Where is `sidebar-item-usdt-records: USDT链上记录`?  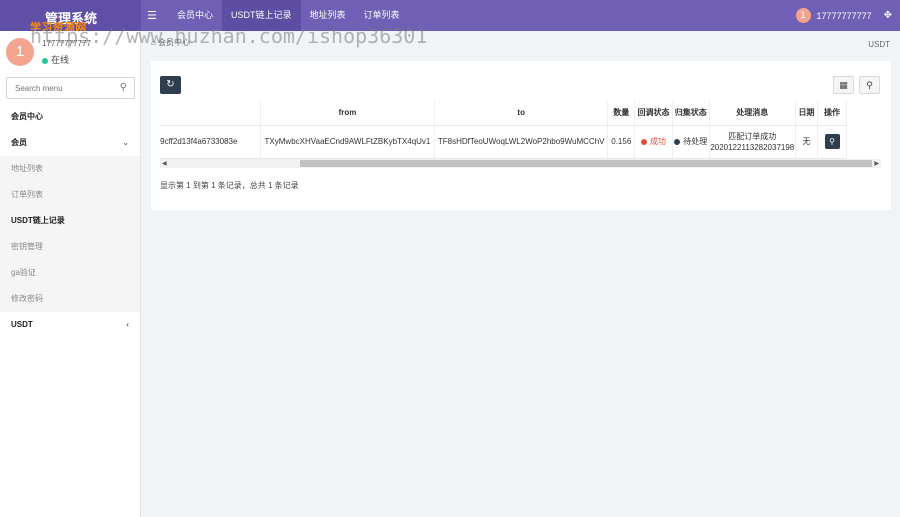 sidebar-item-usdt-records: USDT链上记录 is located at coordinates (70, 221).